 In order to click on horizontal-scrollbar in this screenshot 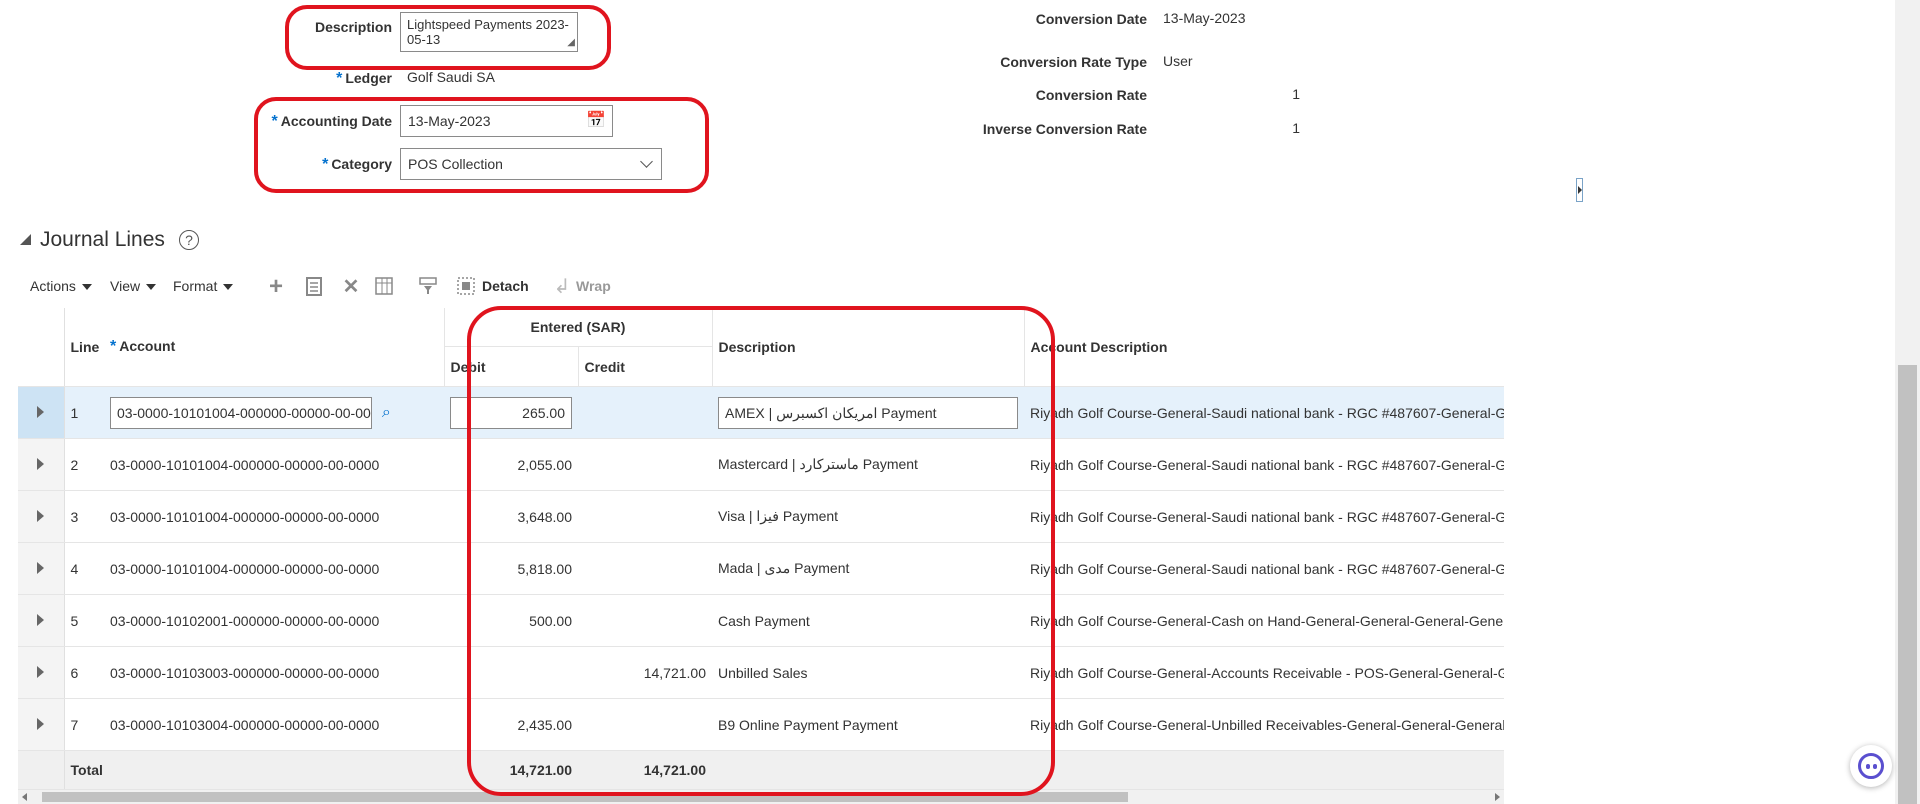, I will do `click(761, 797)`.